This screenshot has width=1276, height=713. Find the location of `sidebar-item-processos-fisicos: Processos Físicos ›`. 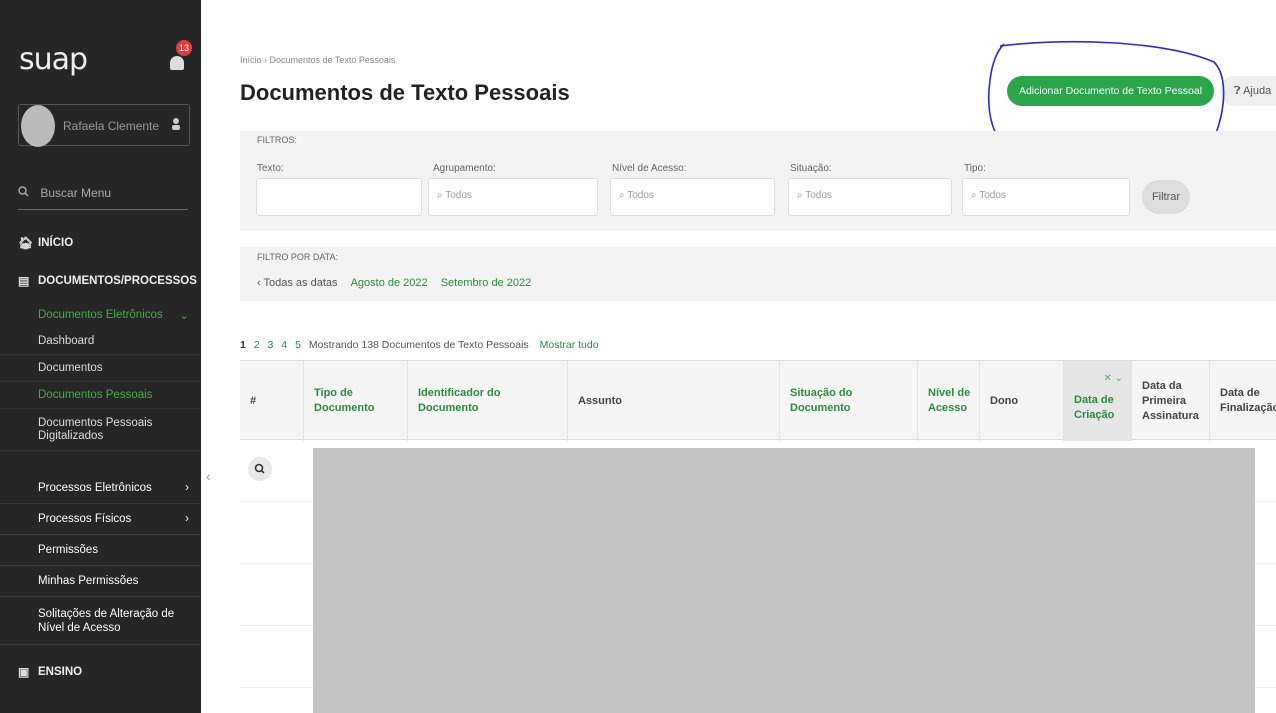

sidebar-item-processos-fisicos: Processos Físicos › is located at coordinates (100, 519).